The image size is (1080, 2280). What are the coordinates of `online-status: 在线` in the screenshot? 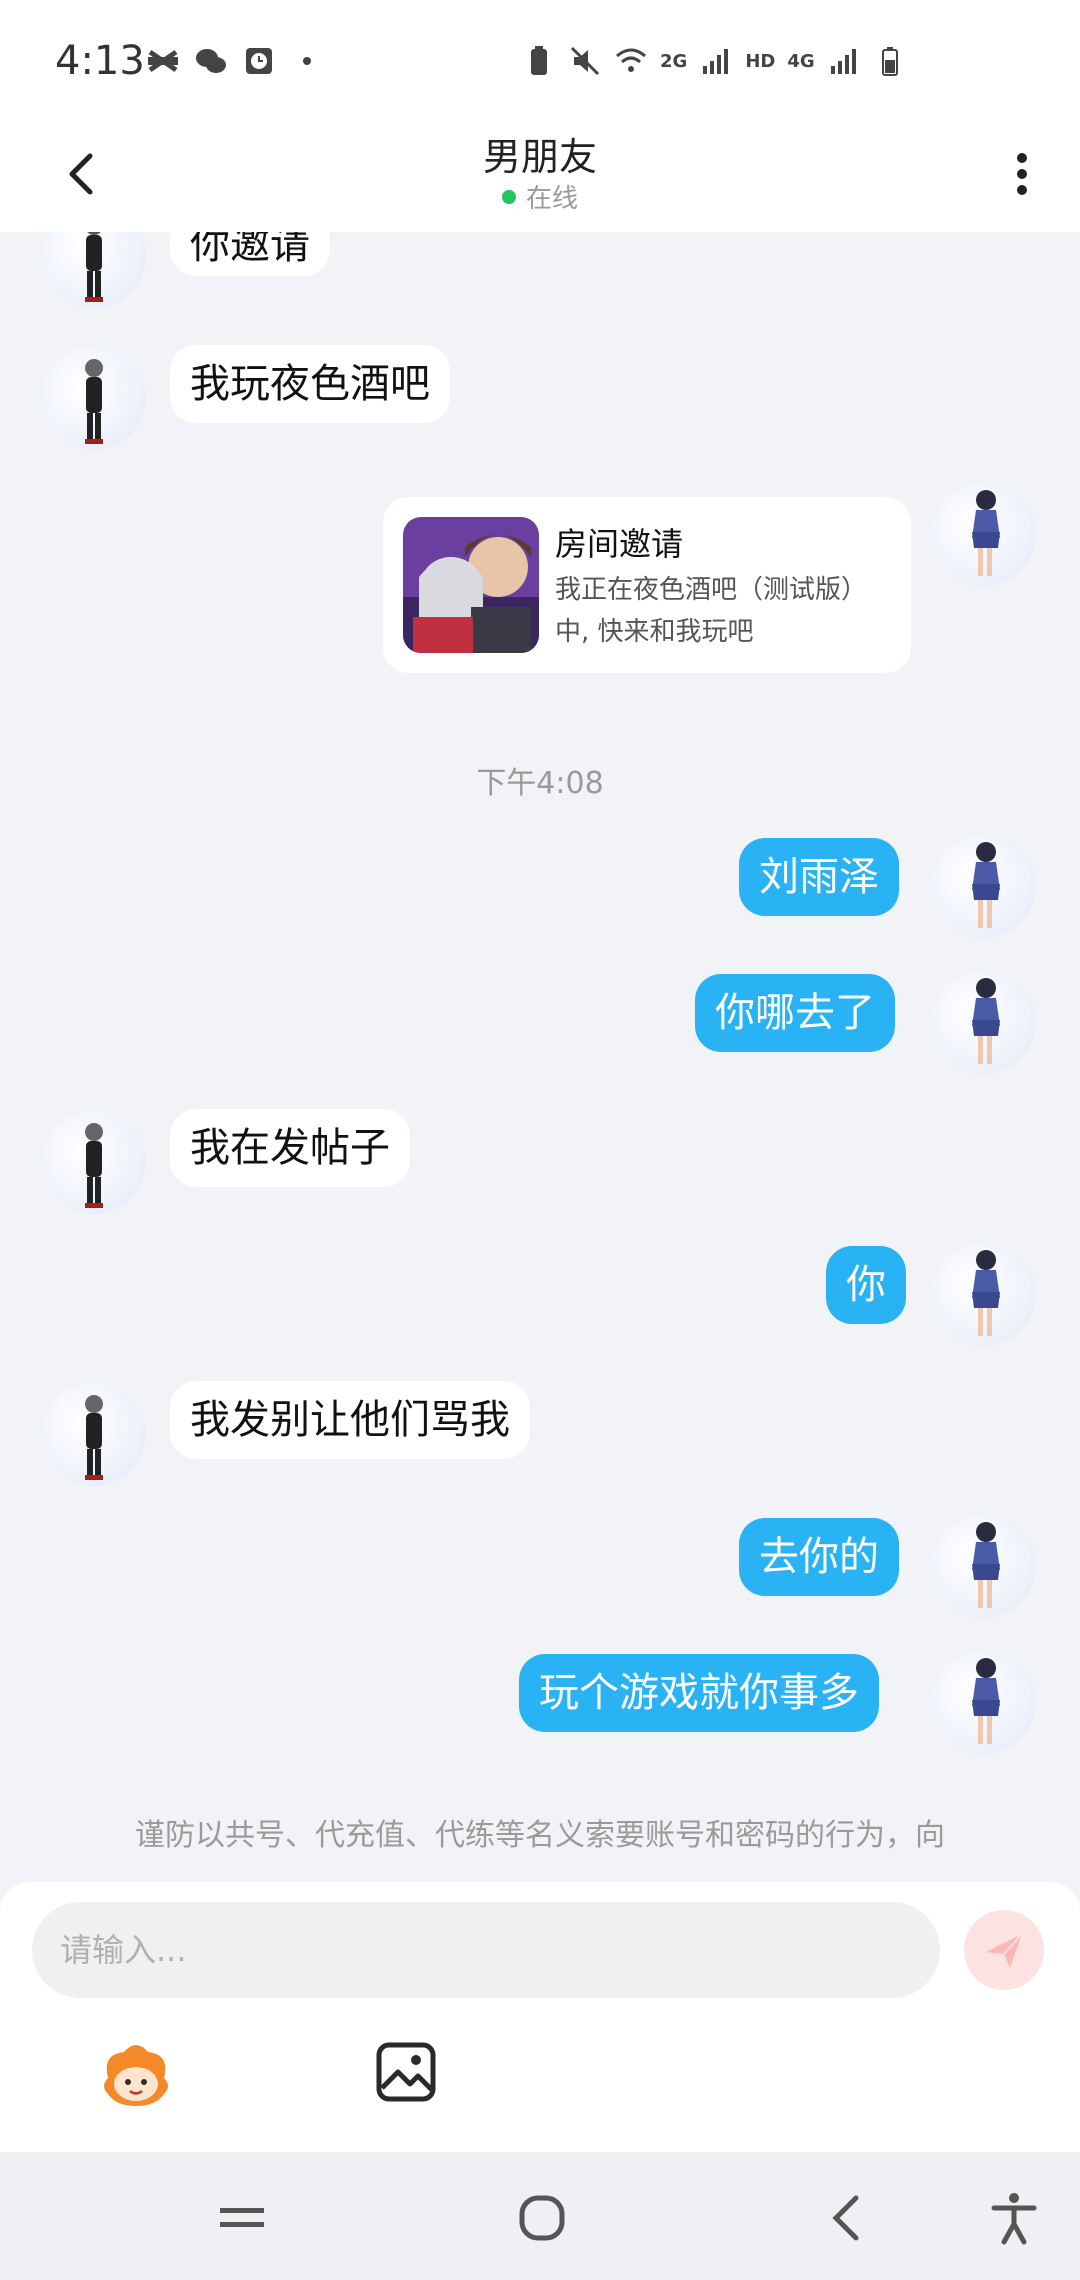 It's located at (540, 196).